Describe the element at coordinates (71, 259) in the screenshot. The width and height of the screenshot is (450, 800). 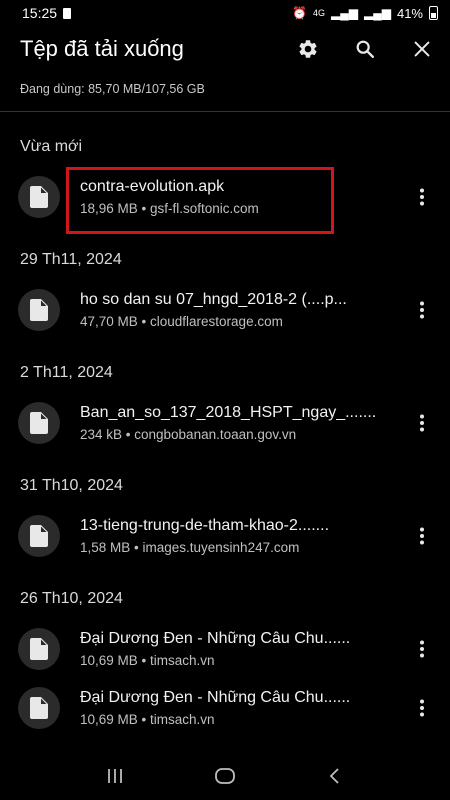
I see `section-header-date: 29 Th11, 2024` at that location.